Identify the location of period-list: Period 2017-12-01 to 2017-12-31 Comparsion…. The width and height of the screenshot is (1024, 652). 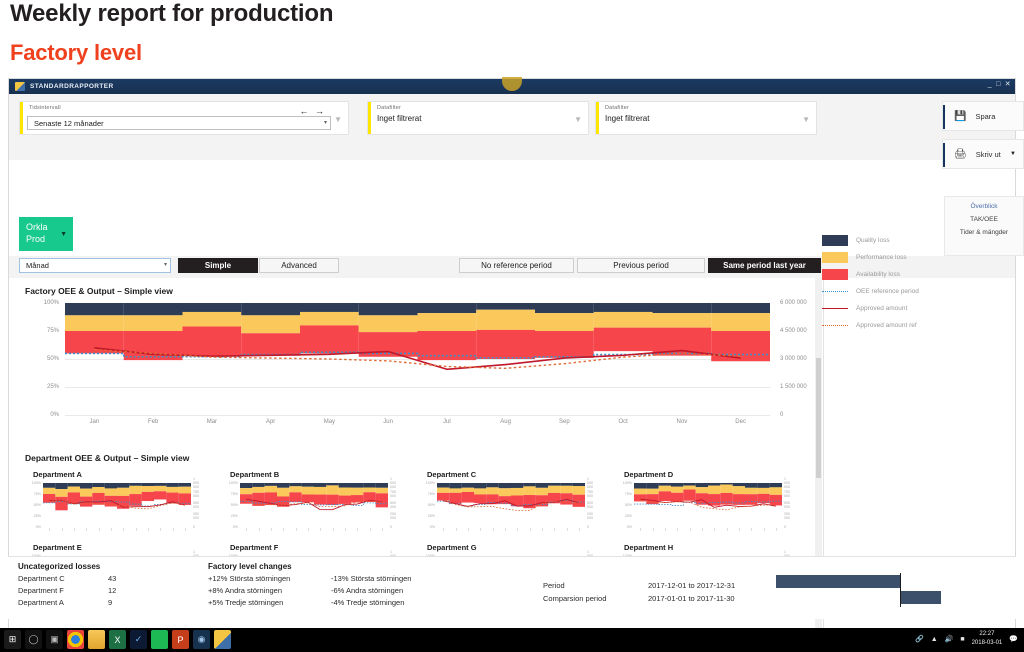
(663, 592).